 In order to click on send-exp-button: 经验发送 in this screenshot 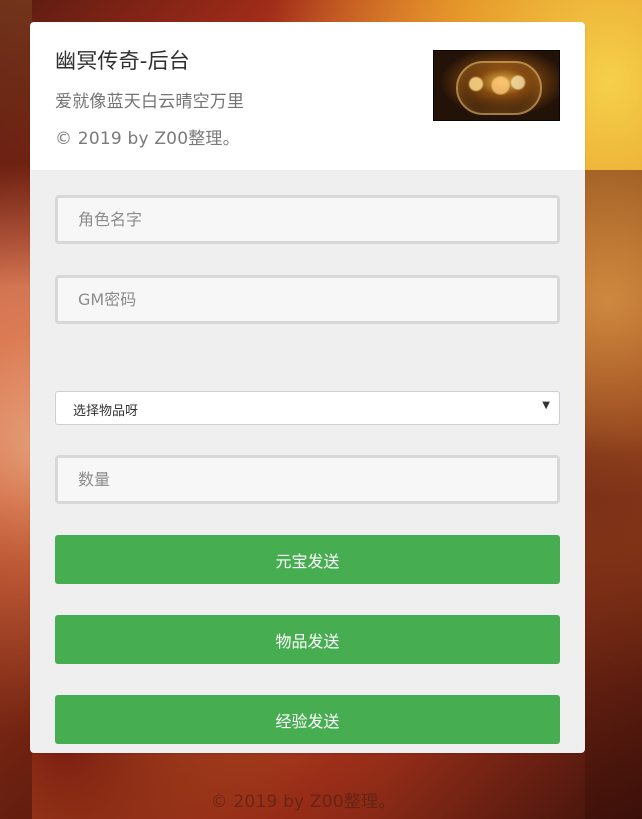, I will do `click(307, 719)`.